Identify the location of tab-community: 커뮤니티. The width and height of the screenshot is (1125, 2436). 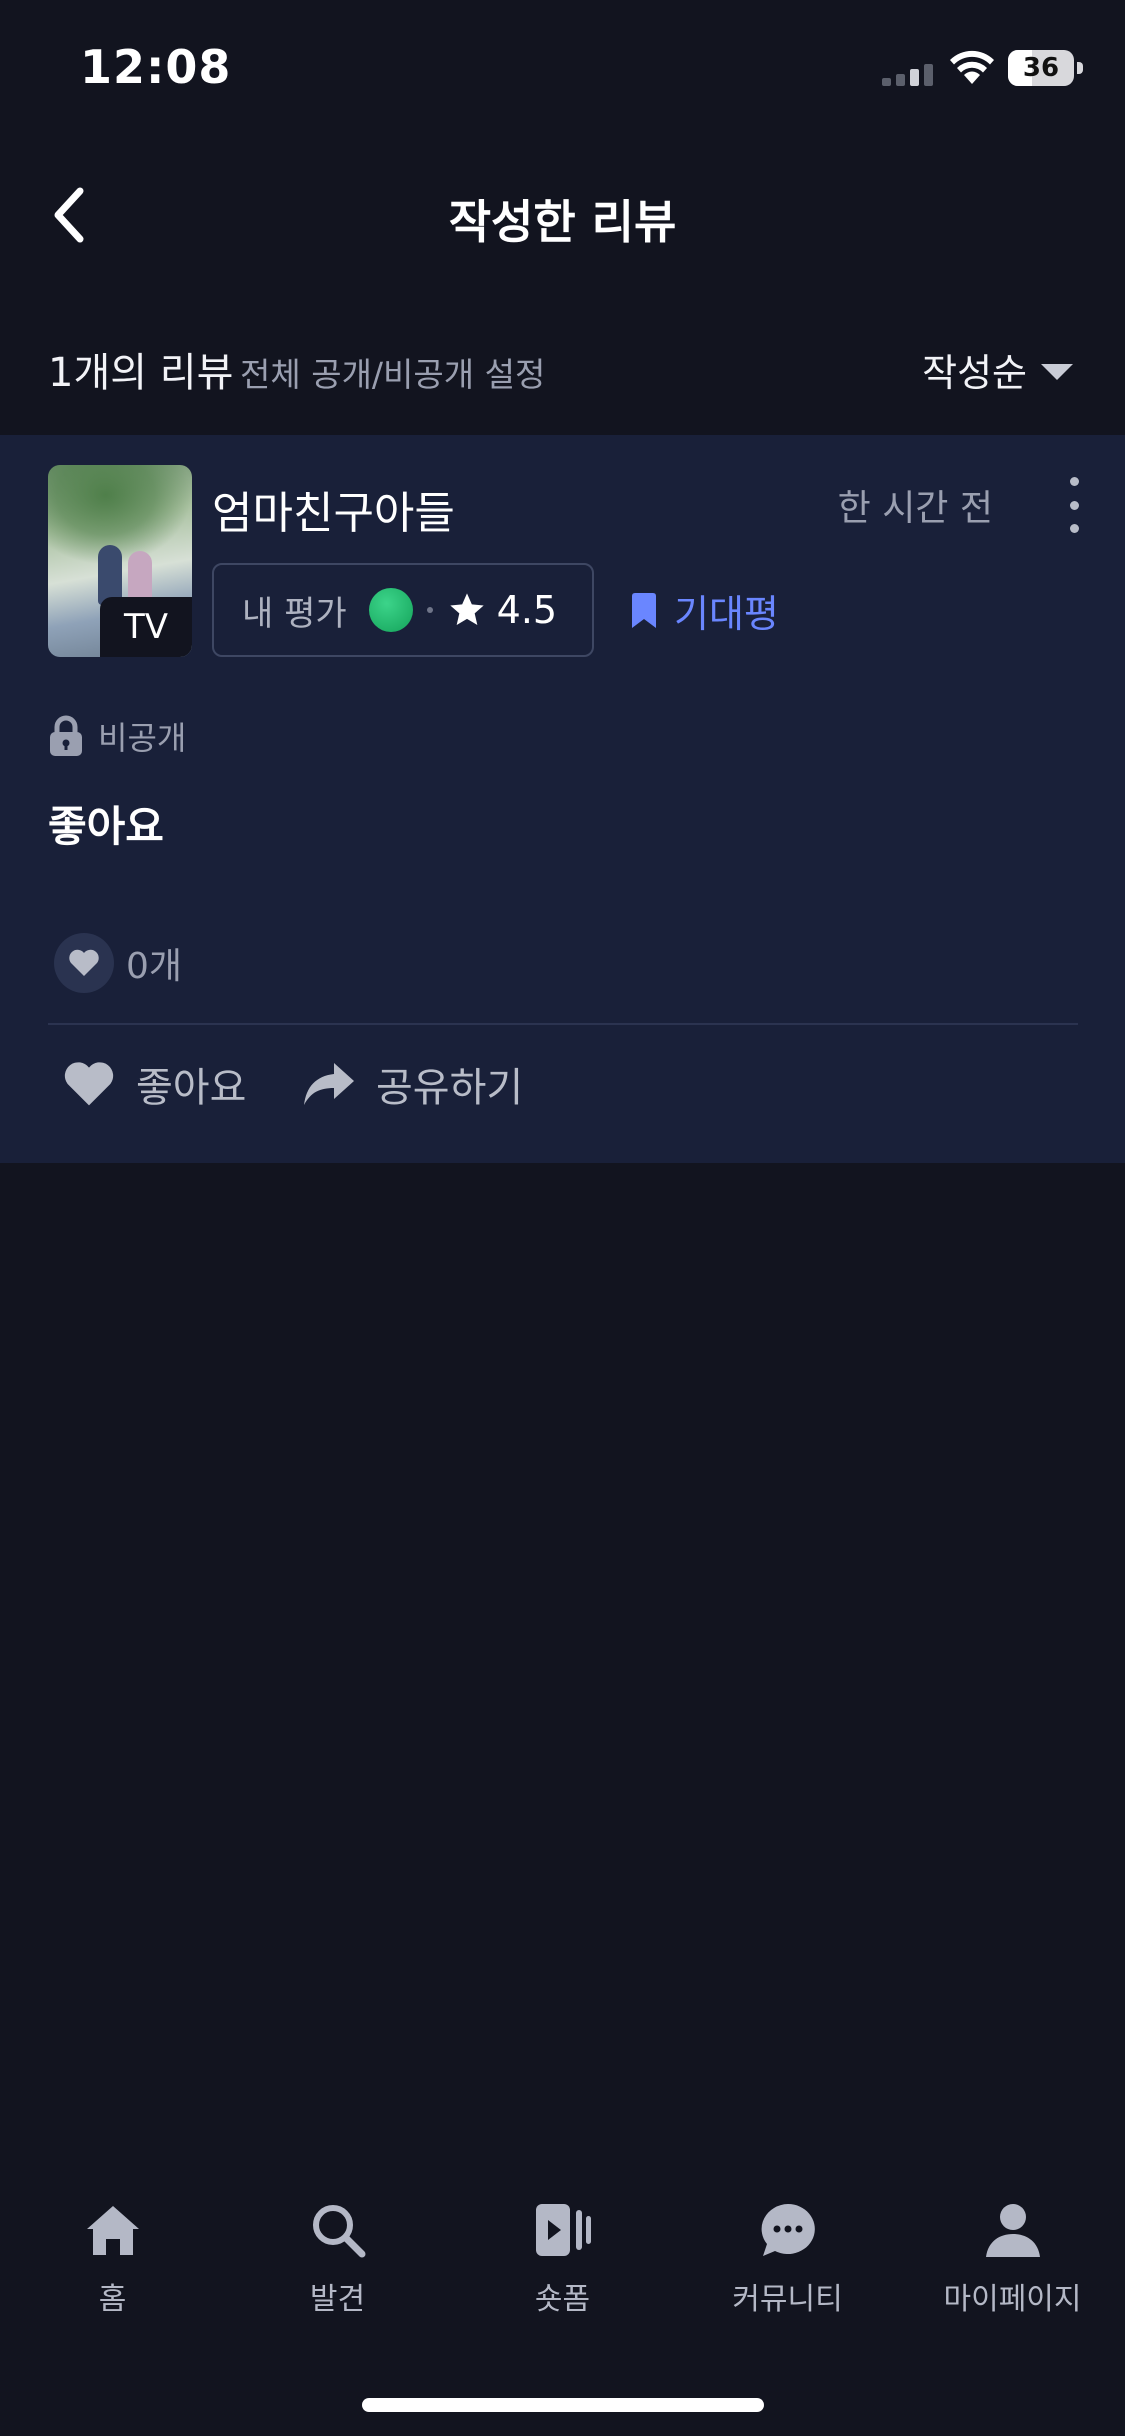
(787, 2260).